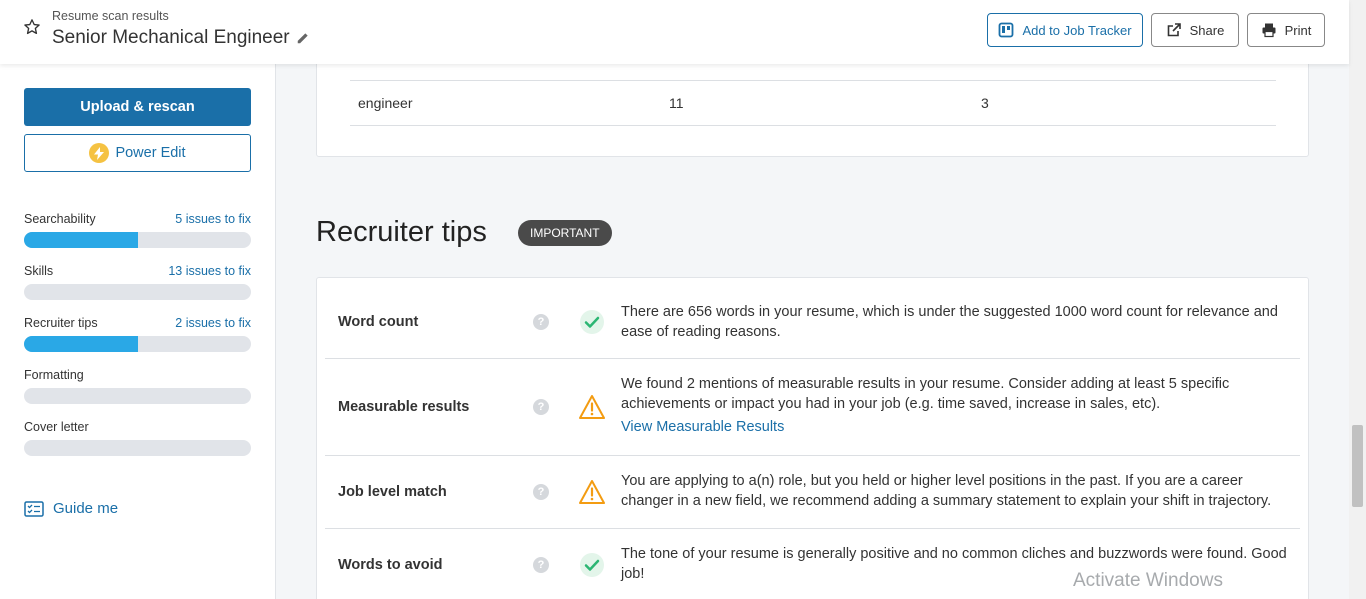 The width and height of the screenshot is (1366, 599). Describe the element at coordinates (137, 386) in the screenshot. I see `category-formatting: Formatting` at that location.